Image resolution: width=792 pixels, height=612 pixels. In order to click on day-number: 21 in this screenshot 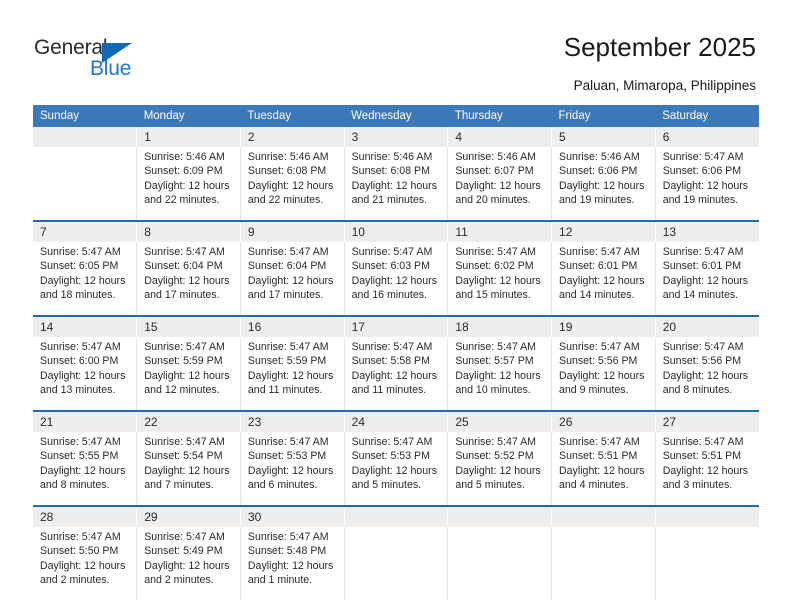, I will do `click(85, 421)`.